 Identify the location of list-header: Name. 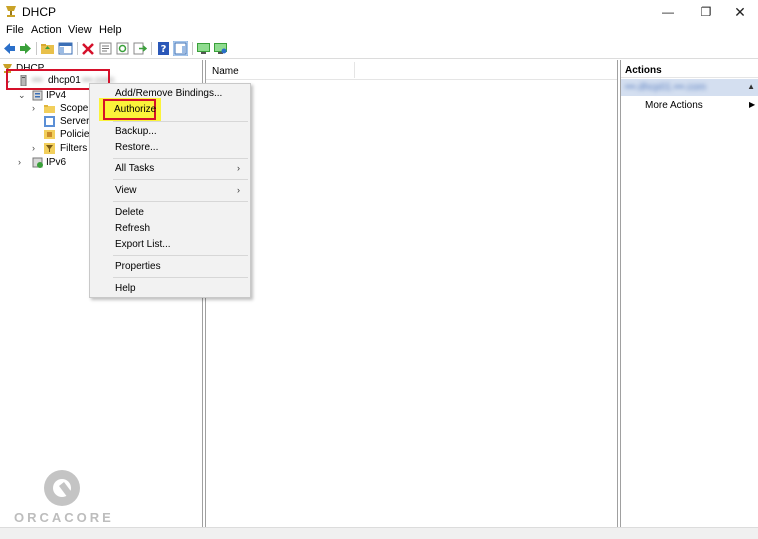
(411, 70).